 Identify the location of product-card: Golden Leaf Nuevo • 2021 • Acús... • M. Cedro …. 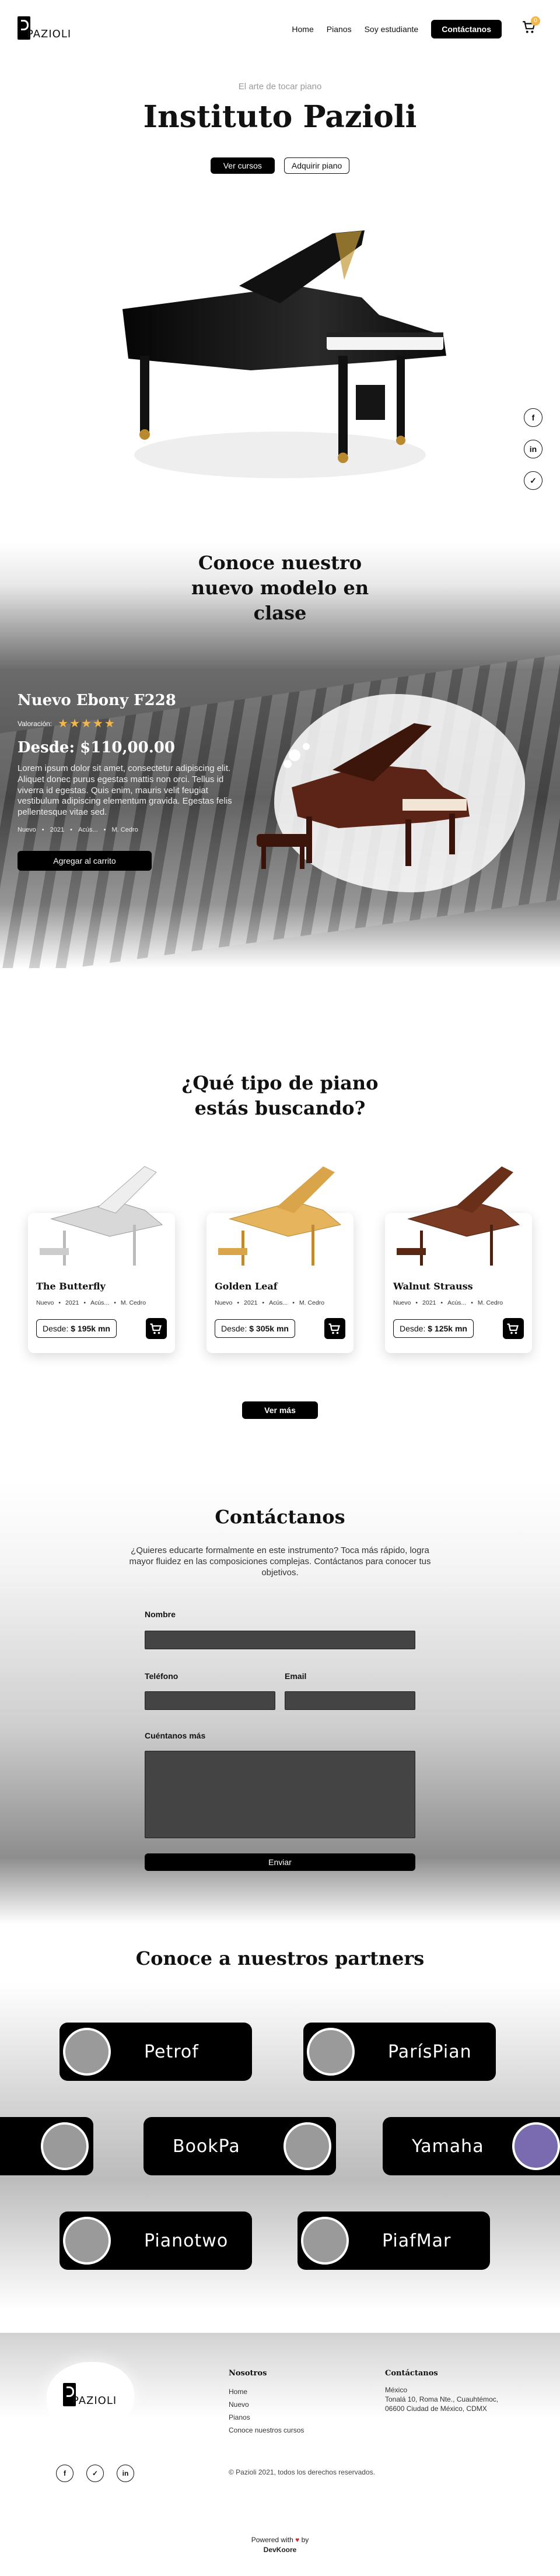
(280, 1259).